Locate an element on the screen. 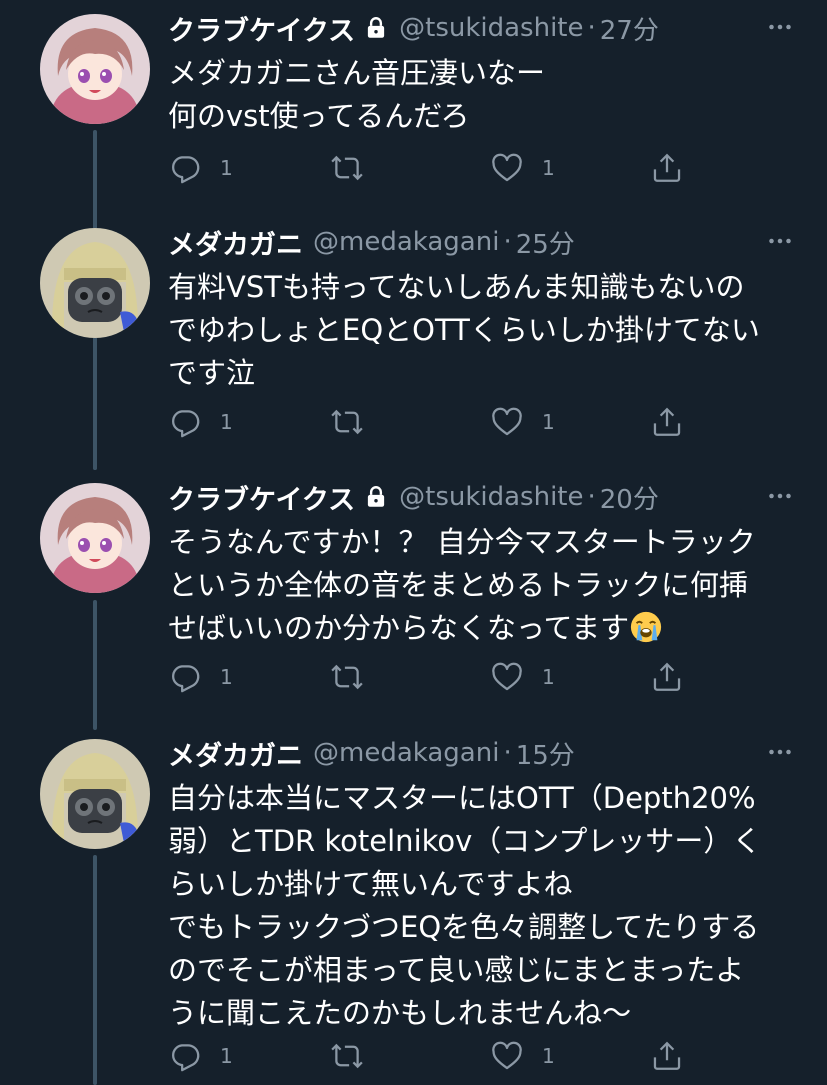 This screenshot has width=827, height=1085. tweet-text-line: というか全体の音をまとめるトラックに何挿 is located at coordinates (458, 585).